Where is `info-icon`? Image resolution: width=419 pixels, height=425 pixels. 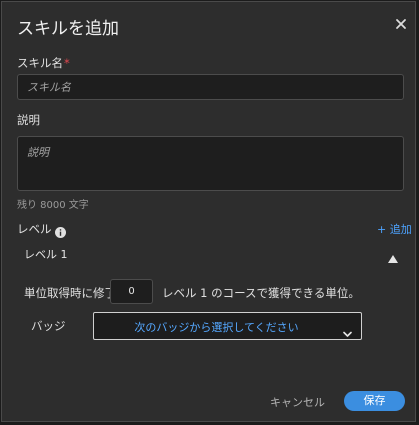 info-icon is located at coordinates (60, 230).